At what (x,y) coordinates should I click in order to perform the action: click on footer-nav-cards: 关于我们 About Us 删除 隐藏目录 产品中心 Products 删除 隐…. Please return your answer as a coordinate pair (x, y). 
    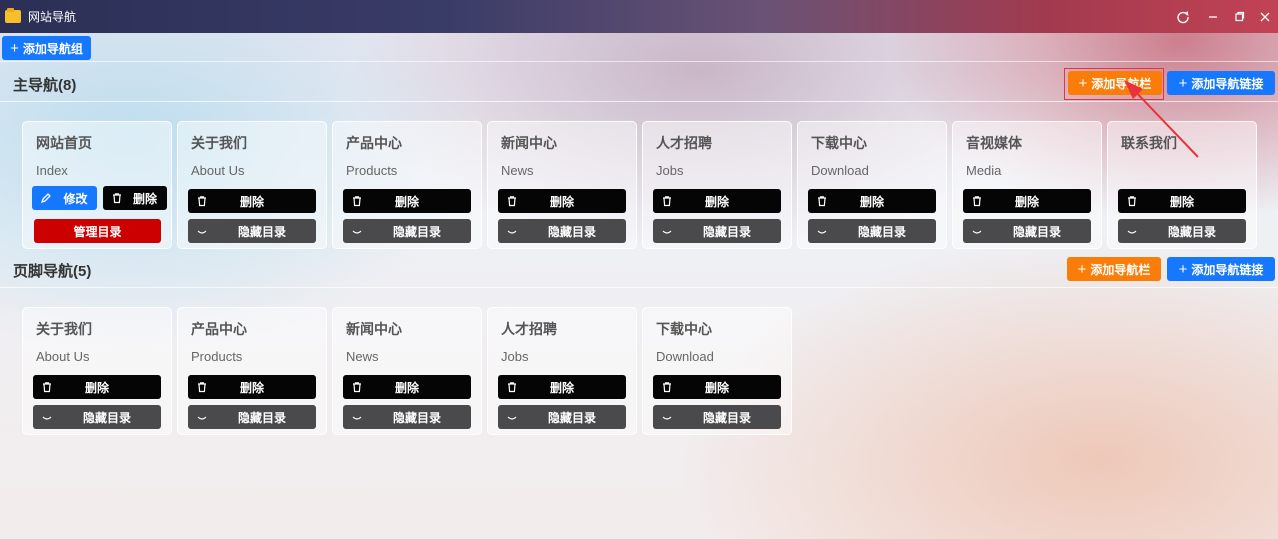
    Looking at the image, I should click on (407, 371).